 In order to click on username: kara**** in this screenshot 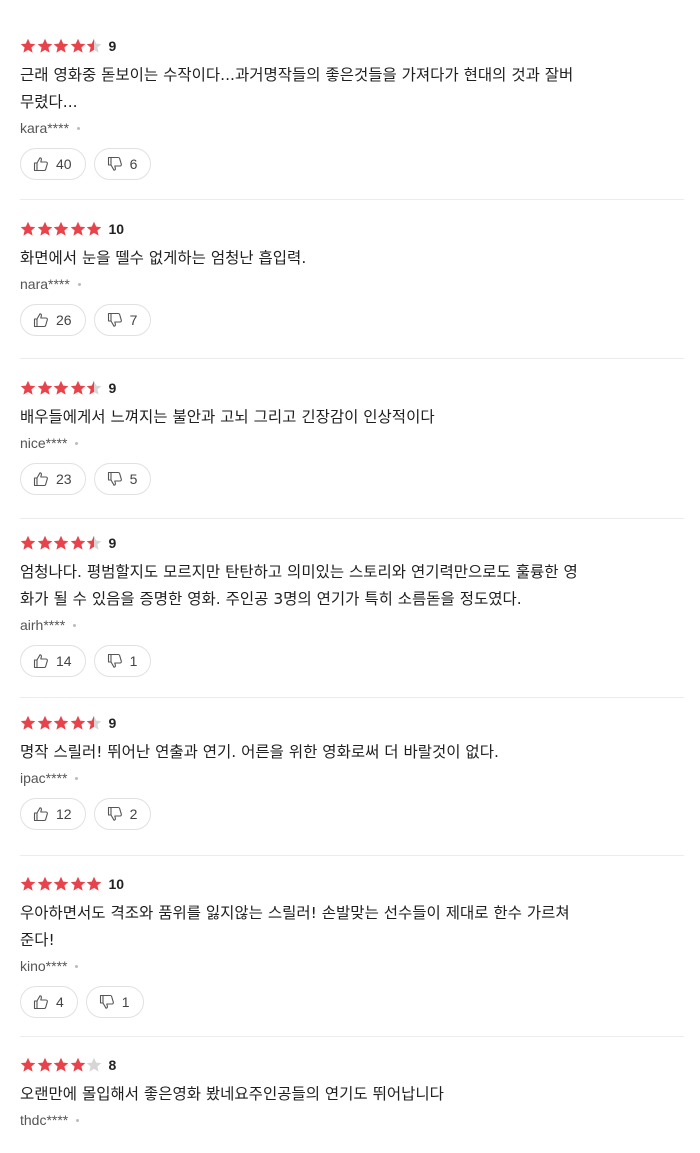, I will do `click(45, 128)`.